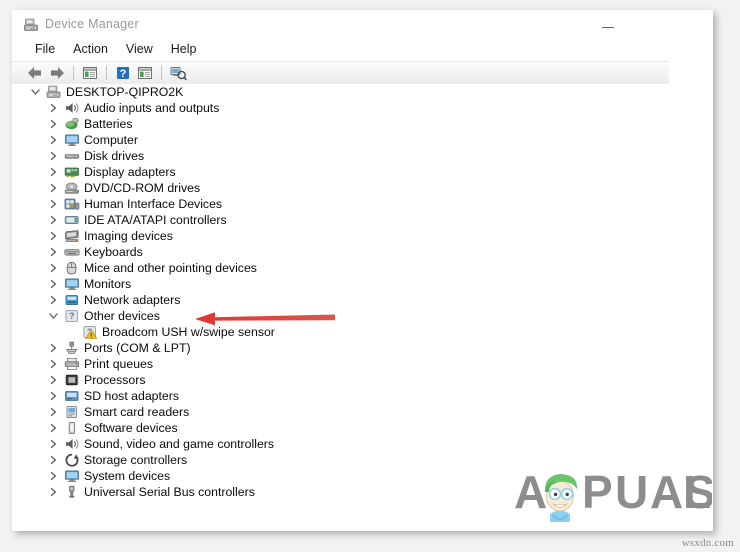  I want to click on tree-item-display-adapters: Display adapters, so click(362, 172).